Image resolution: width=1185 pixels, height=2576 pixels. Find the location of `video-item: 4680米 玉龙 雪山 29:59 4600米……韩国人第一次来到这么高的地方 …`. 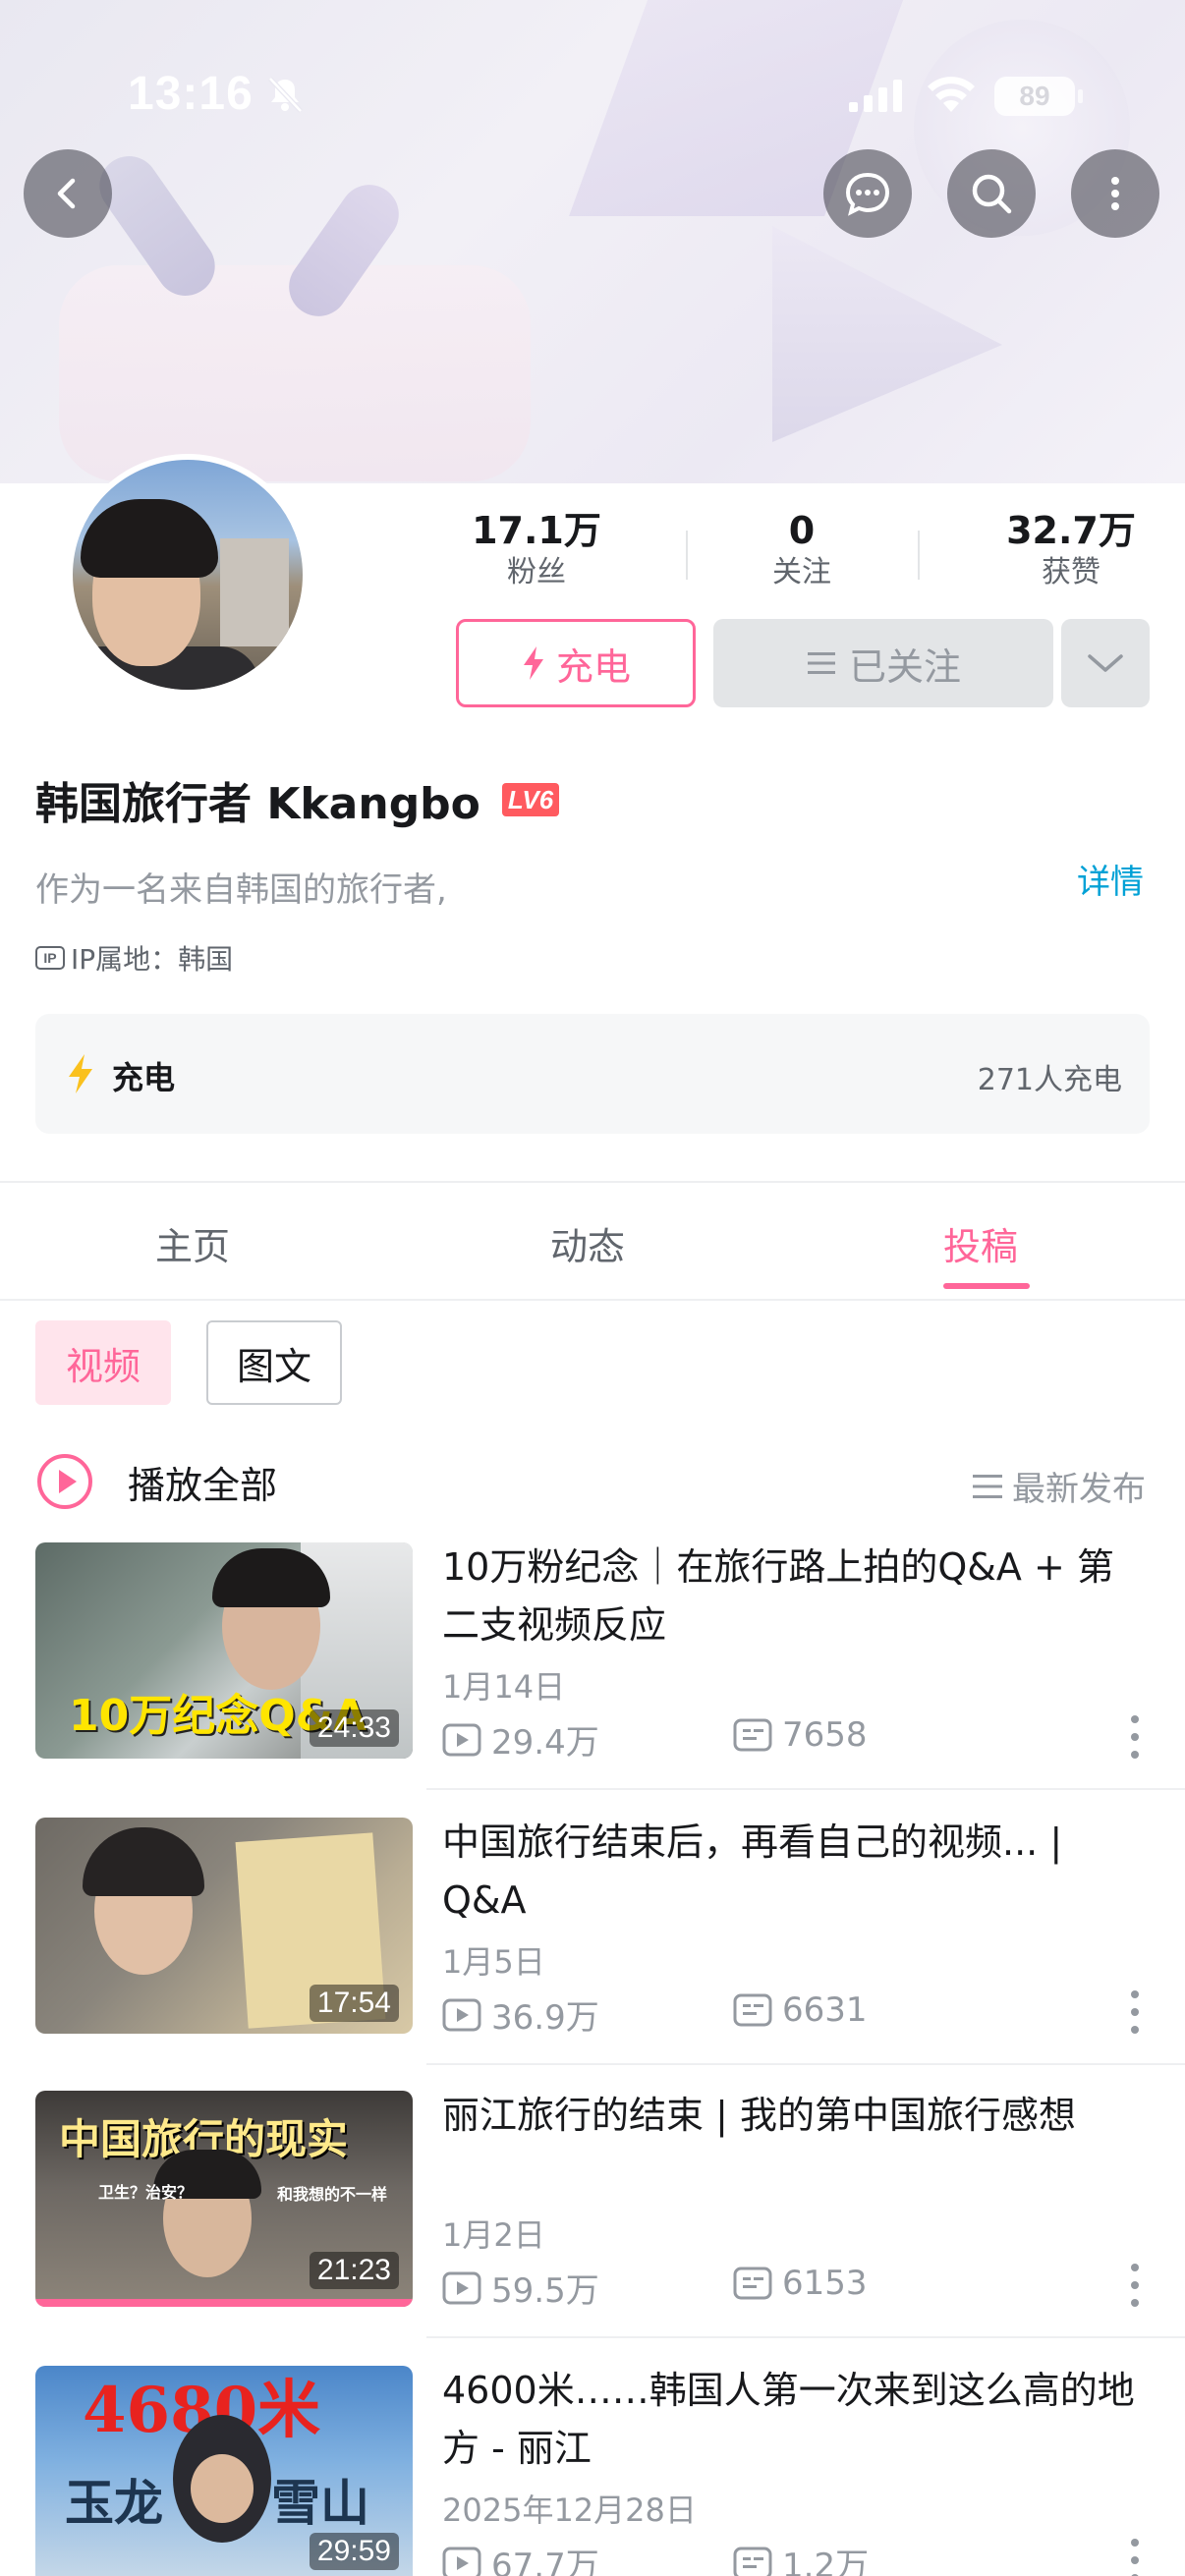

video-item: 4680米 玉龙 雪山 29:59 4600米……韩国人第一次来到这么高的地方 … is located at coordinates (592, 2471).